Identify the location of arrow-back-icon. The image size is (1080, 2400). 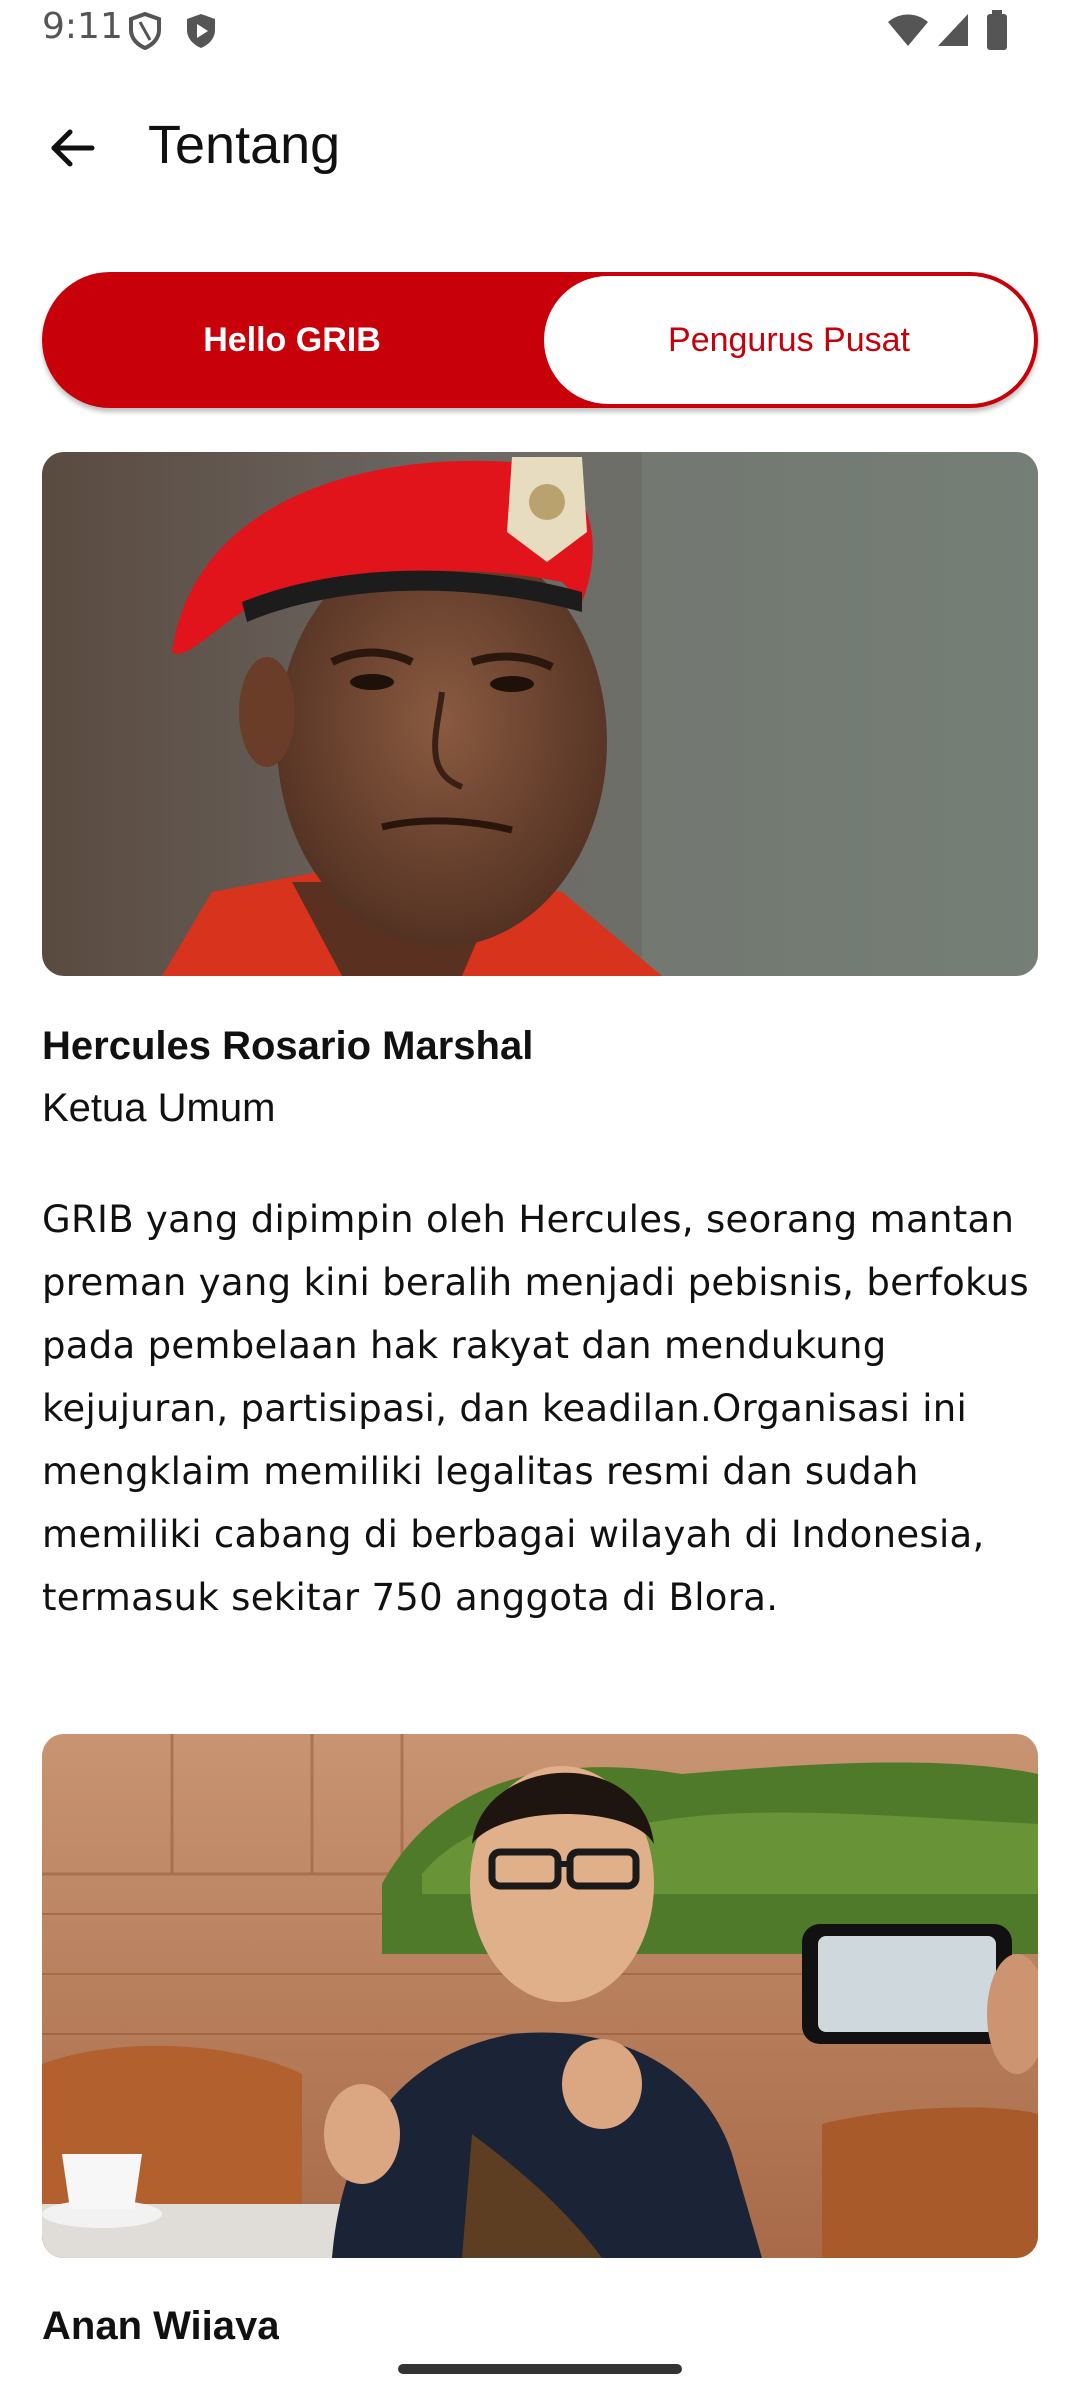
(72, 150).